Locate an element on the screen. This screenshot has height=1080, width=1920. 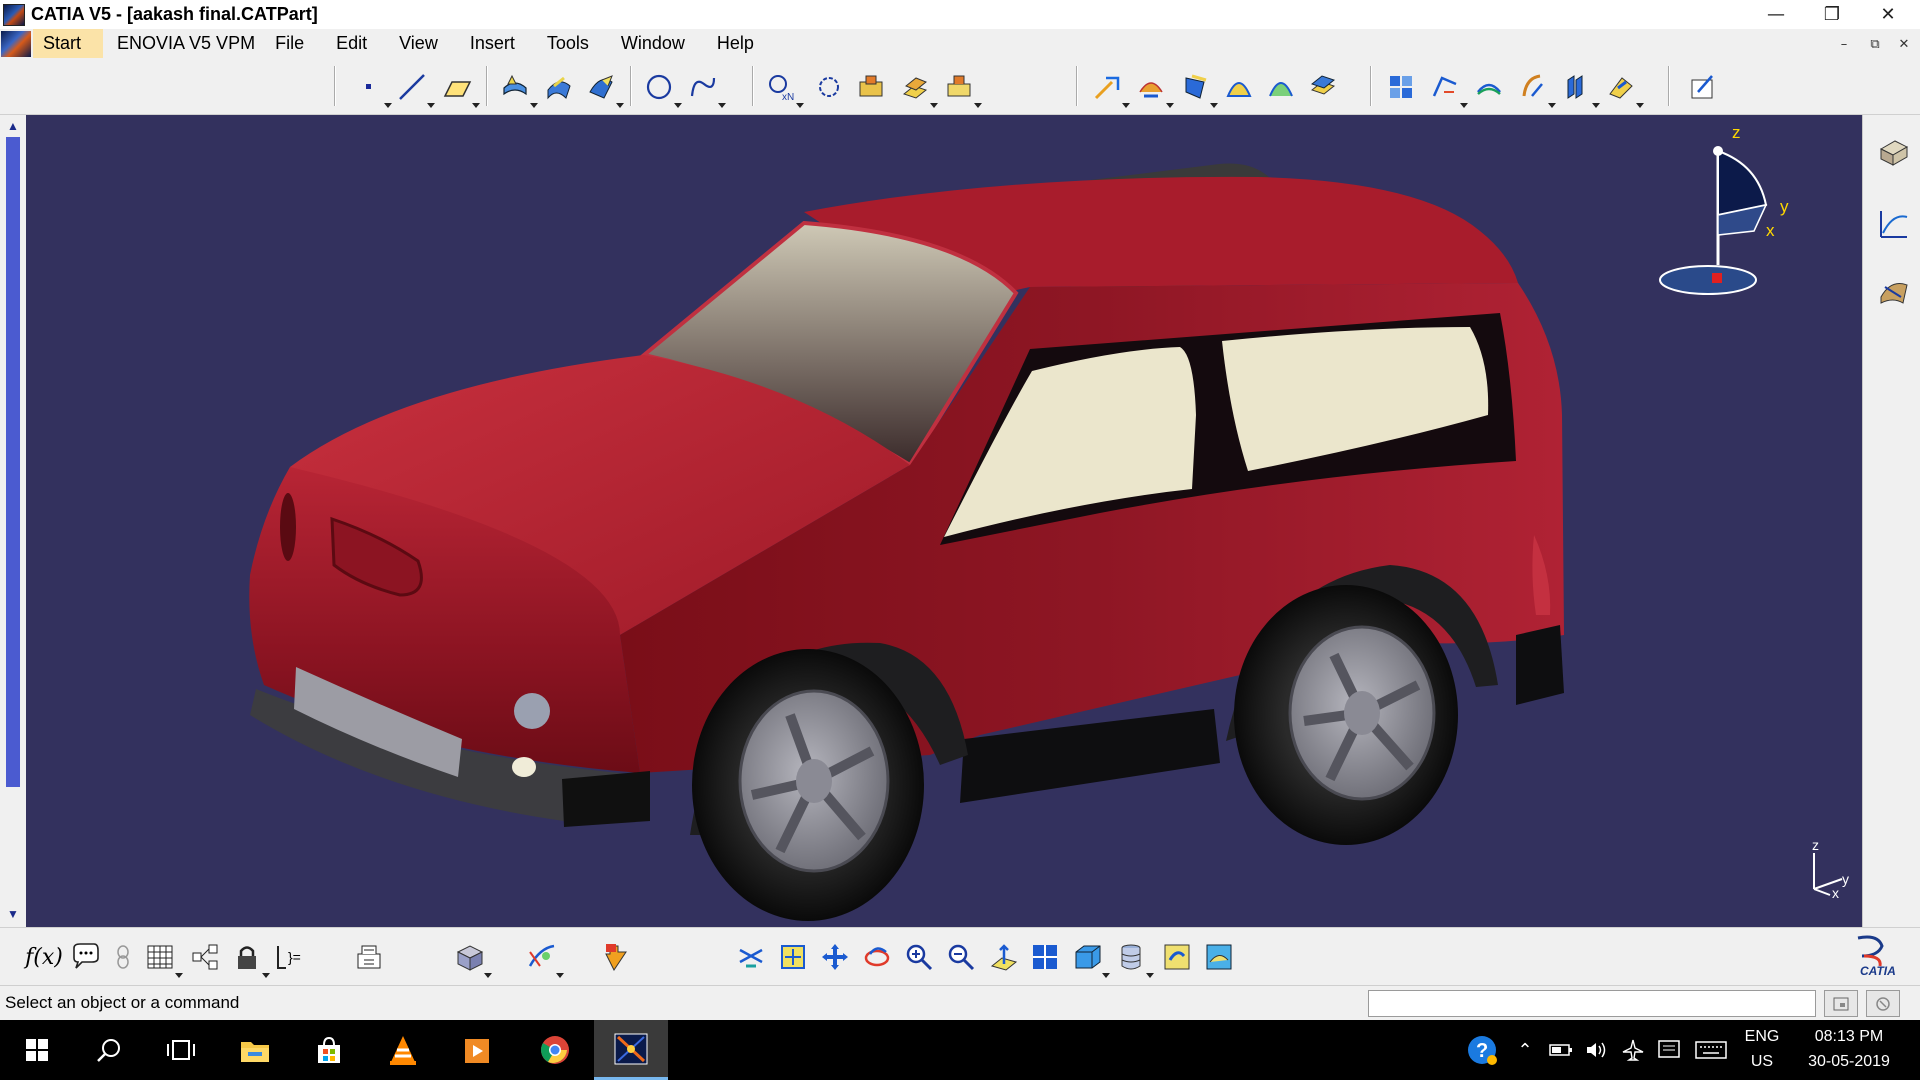
comment-icon is located at coordinates (85, 957).